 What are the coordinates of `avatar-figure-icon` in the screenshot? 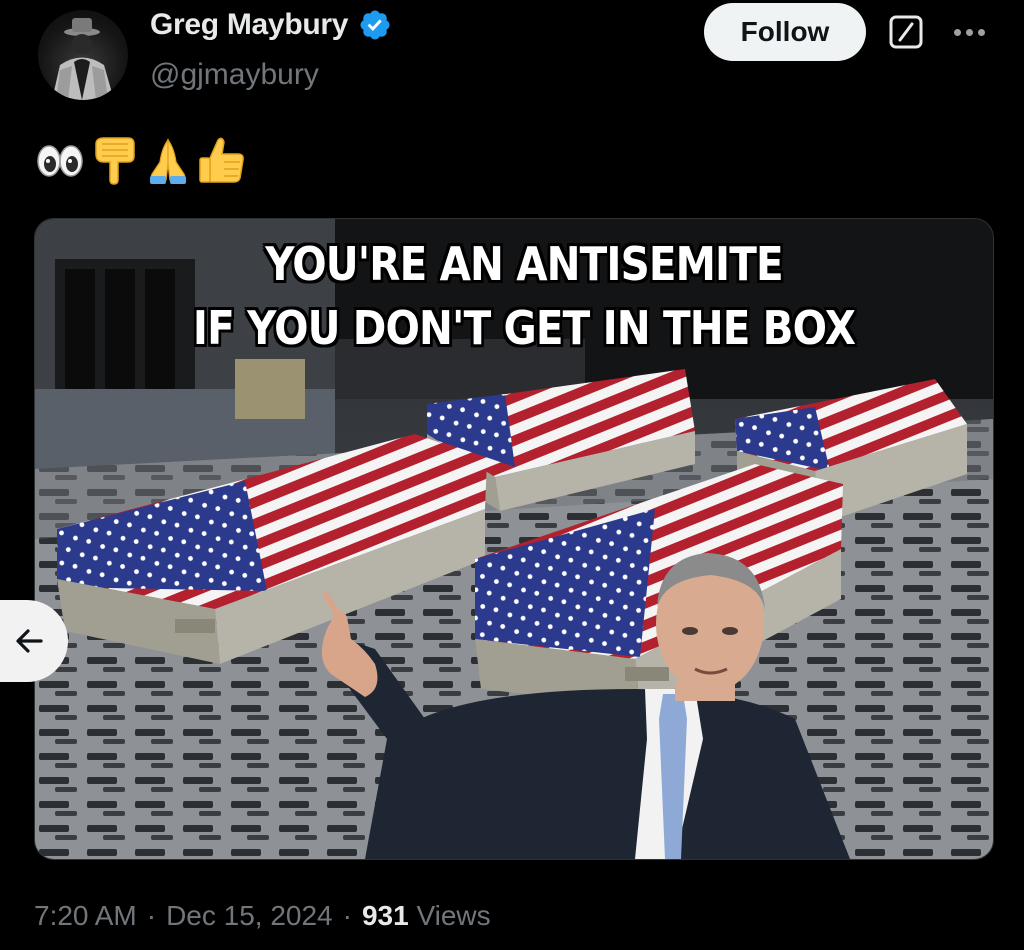 It's located at (83, 59).